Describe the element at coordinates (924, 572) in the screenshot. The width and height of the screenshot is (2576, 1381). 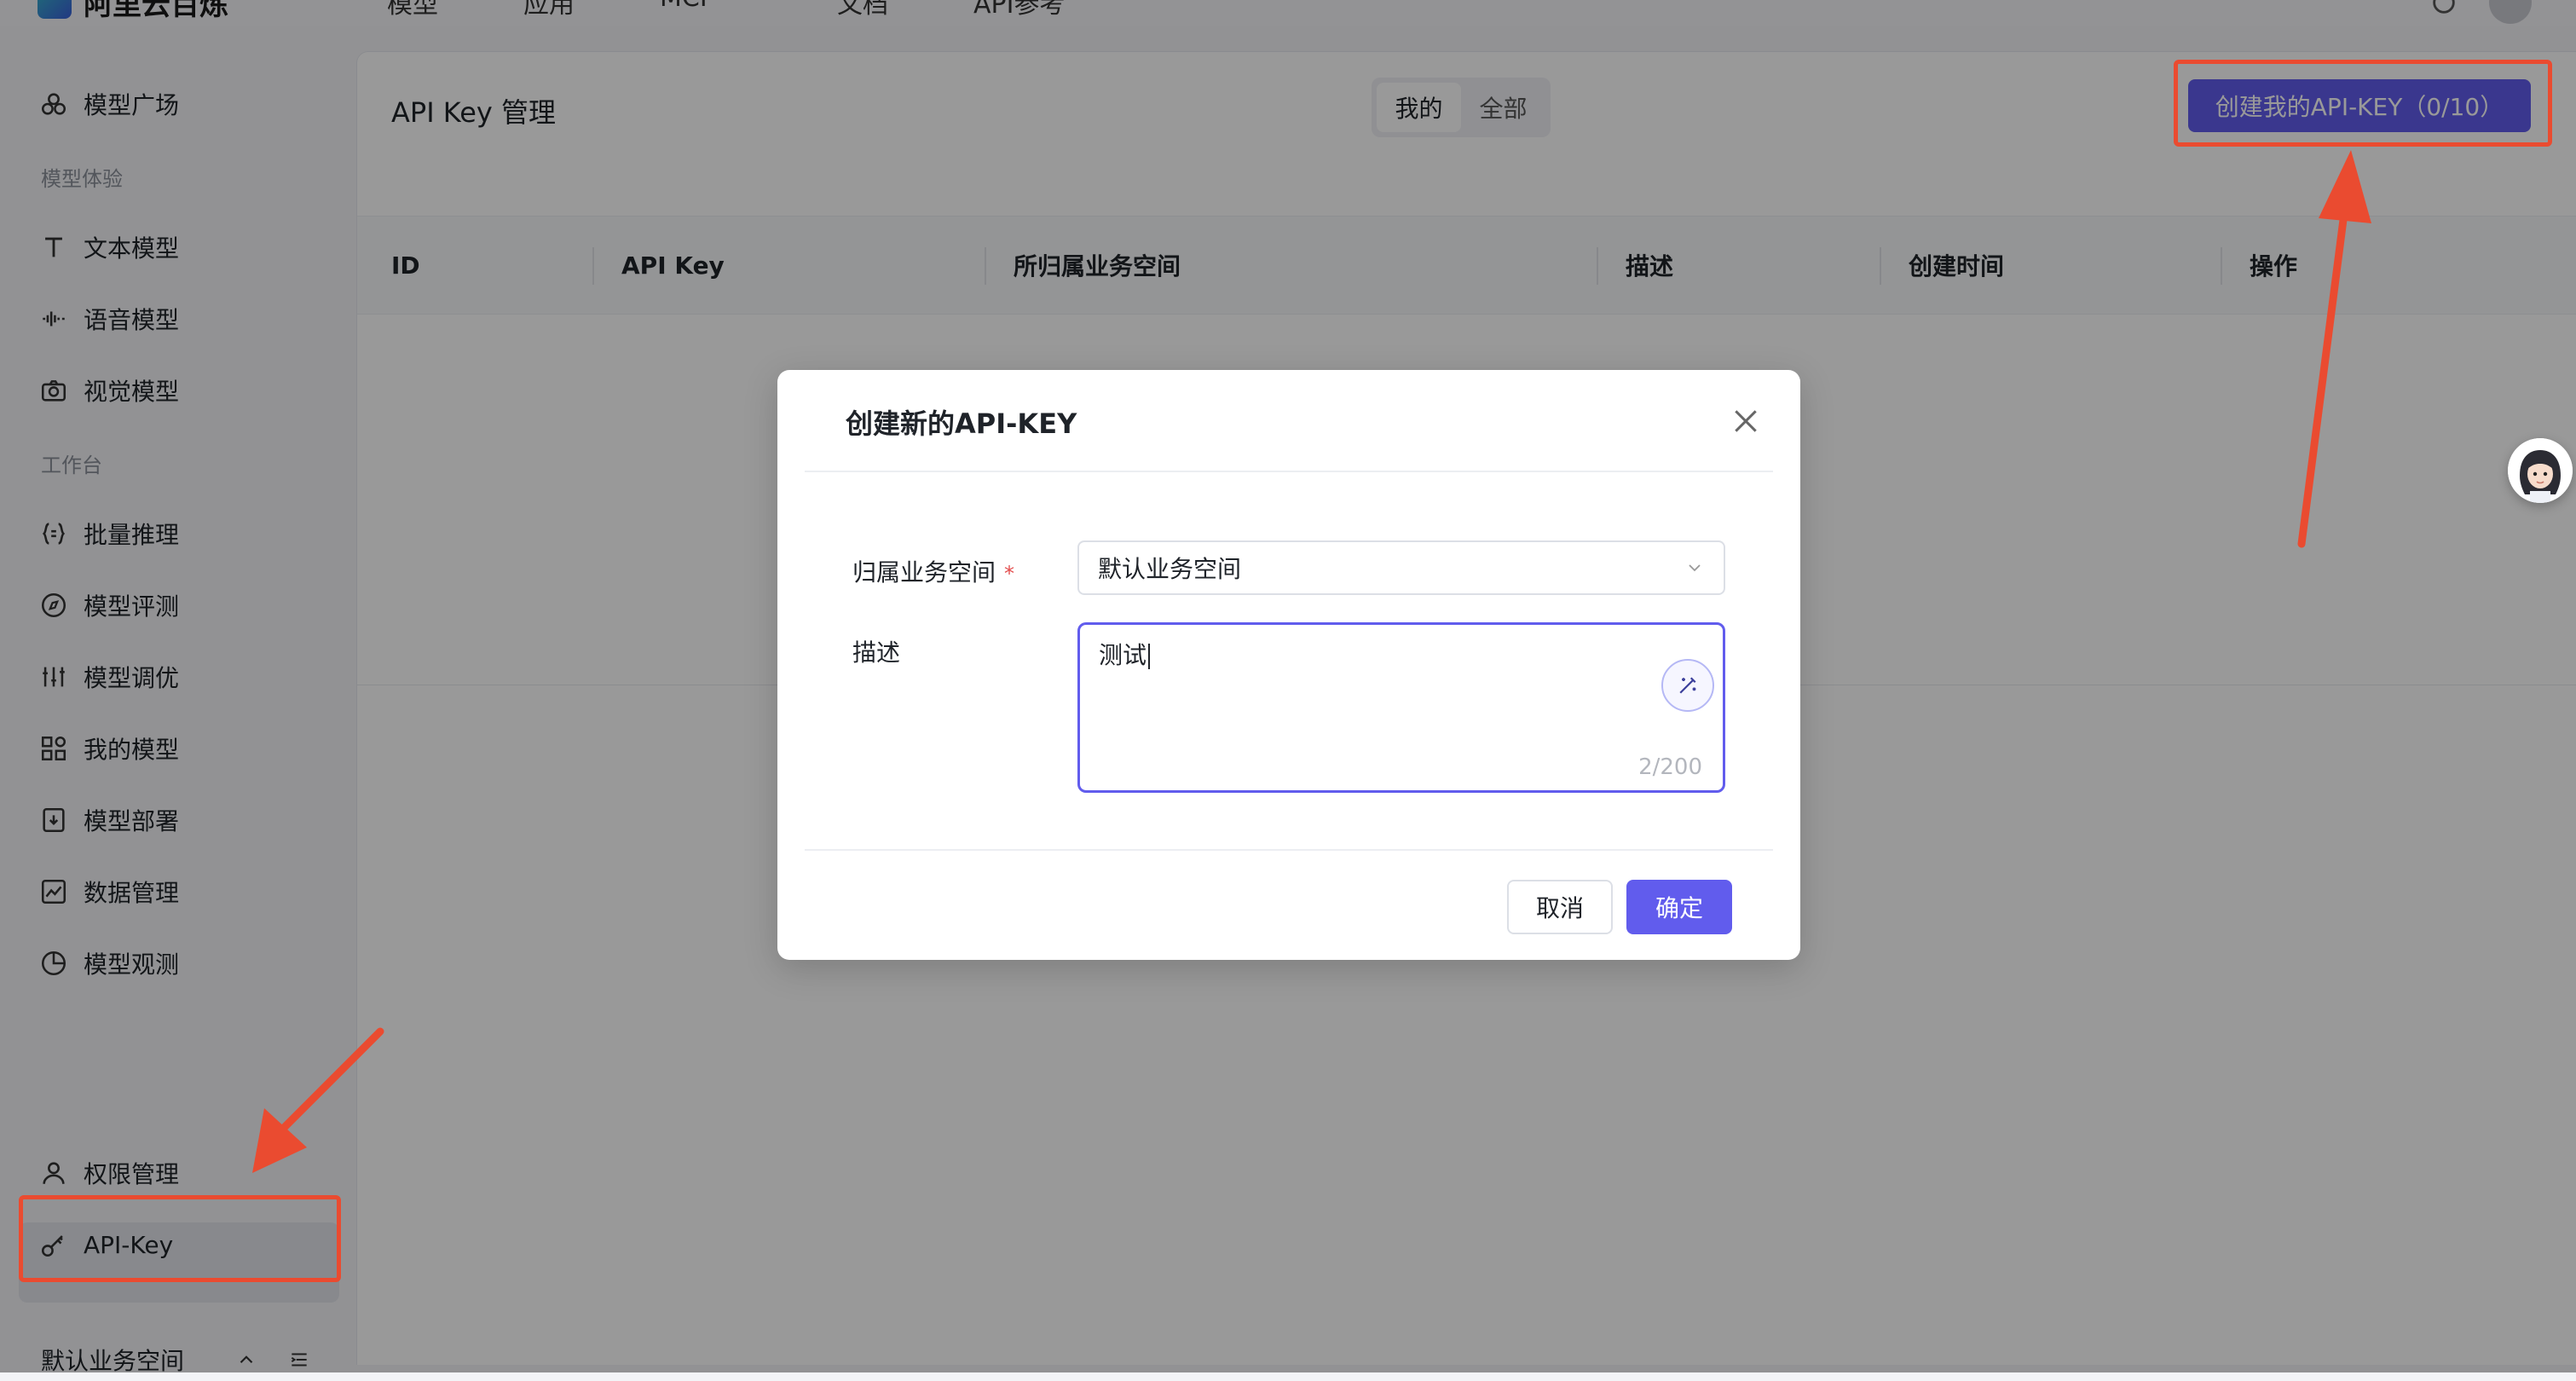
I see `workspace-label-text: 归属业务空间` at that location.